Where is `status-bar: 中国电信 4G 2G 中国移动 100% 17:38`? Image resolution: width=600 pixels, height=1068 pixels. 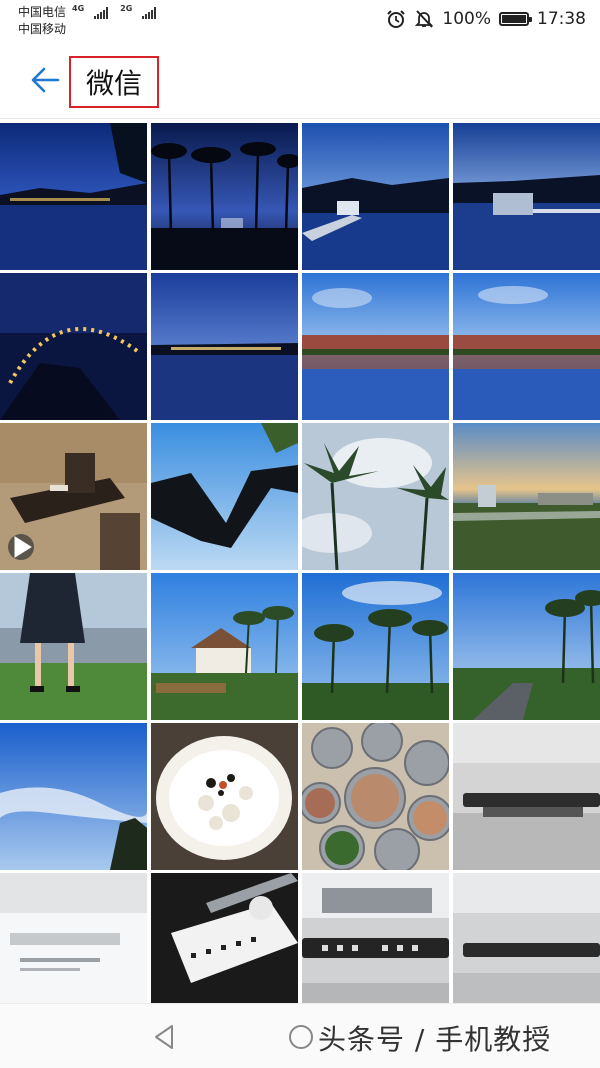
status-bar: 中国电信 4G 2G 中国移动 100% 17:38 is located at coordinates (300, 21).